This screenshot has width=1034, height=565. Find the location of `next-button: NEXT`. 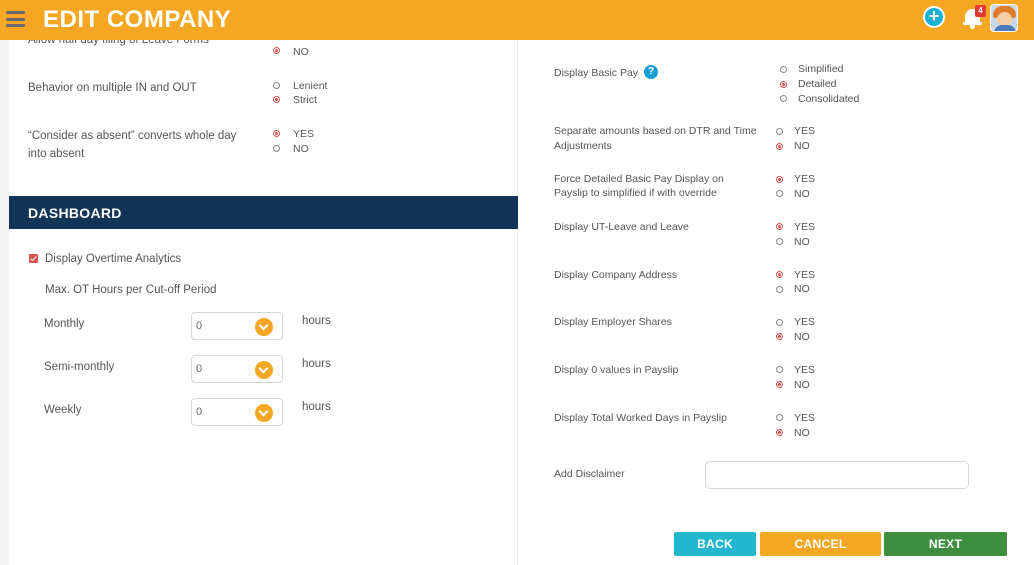

next-button: NEXT is located at coordinates (945, 544).